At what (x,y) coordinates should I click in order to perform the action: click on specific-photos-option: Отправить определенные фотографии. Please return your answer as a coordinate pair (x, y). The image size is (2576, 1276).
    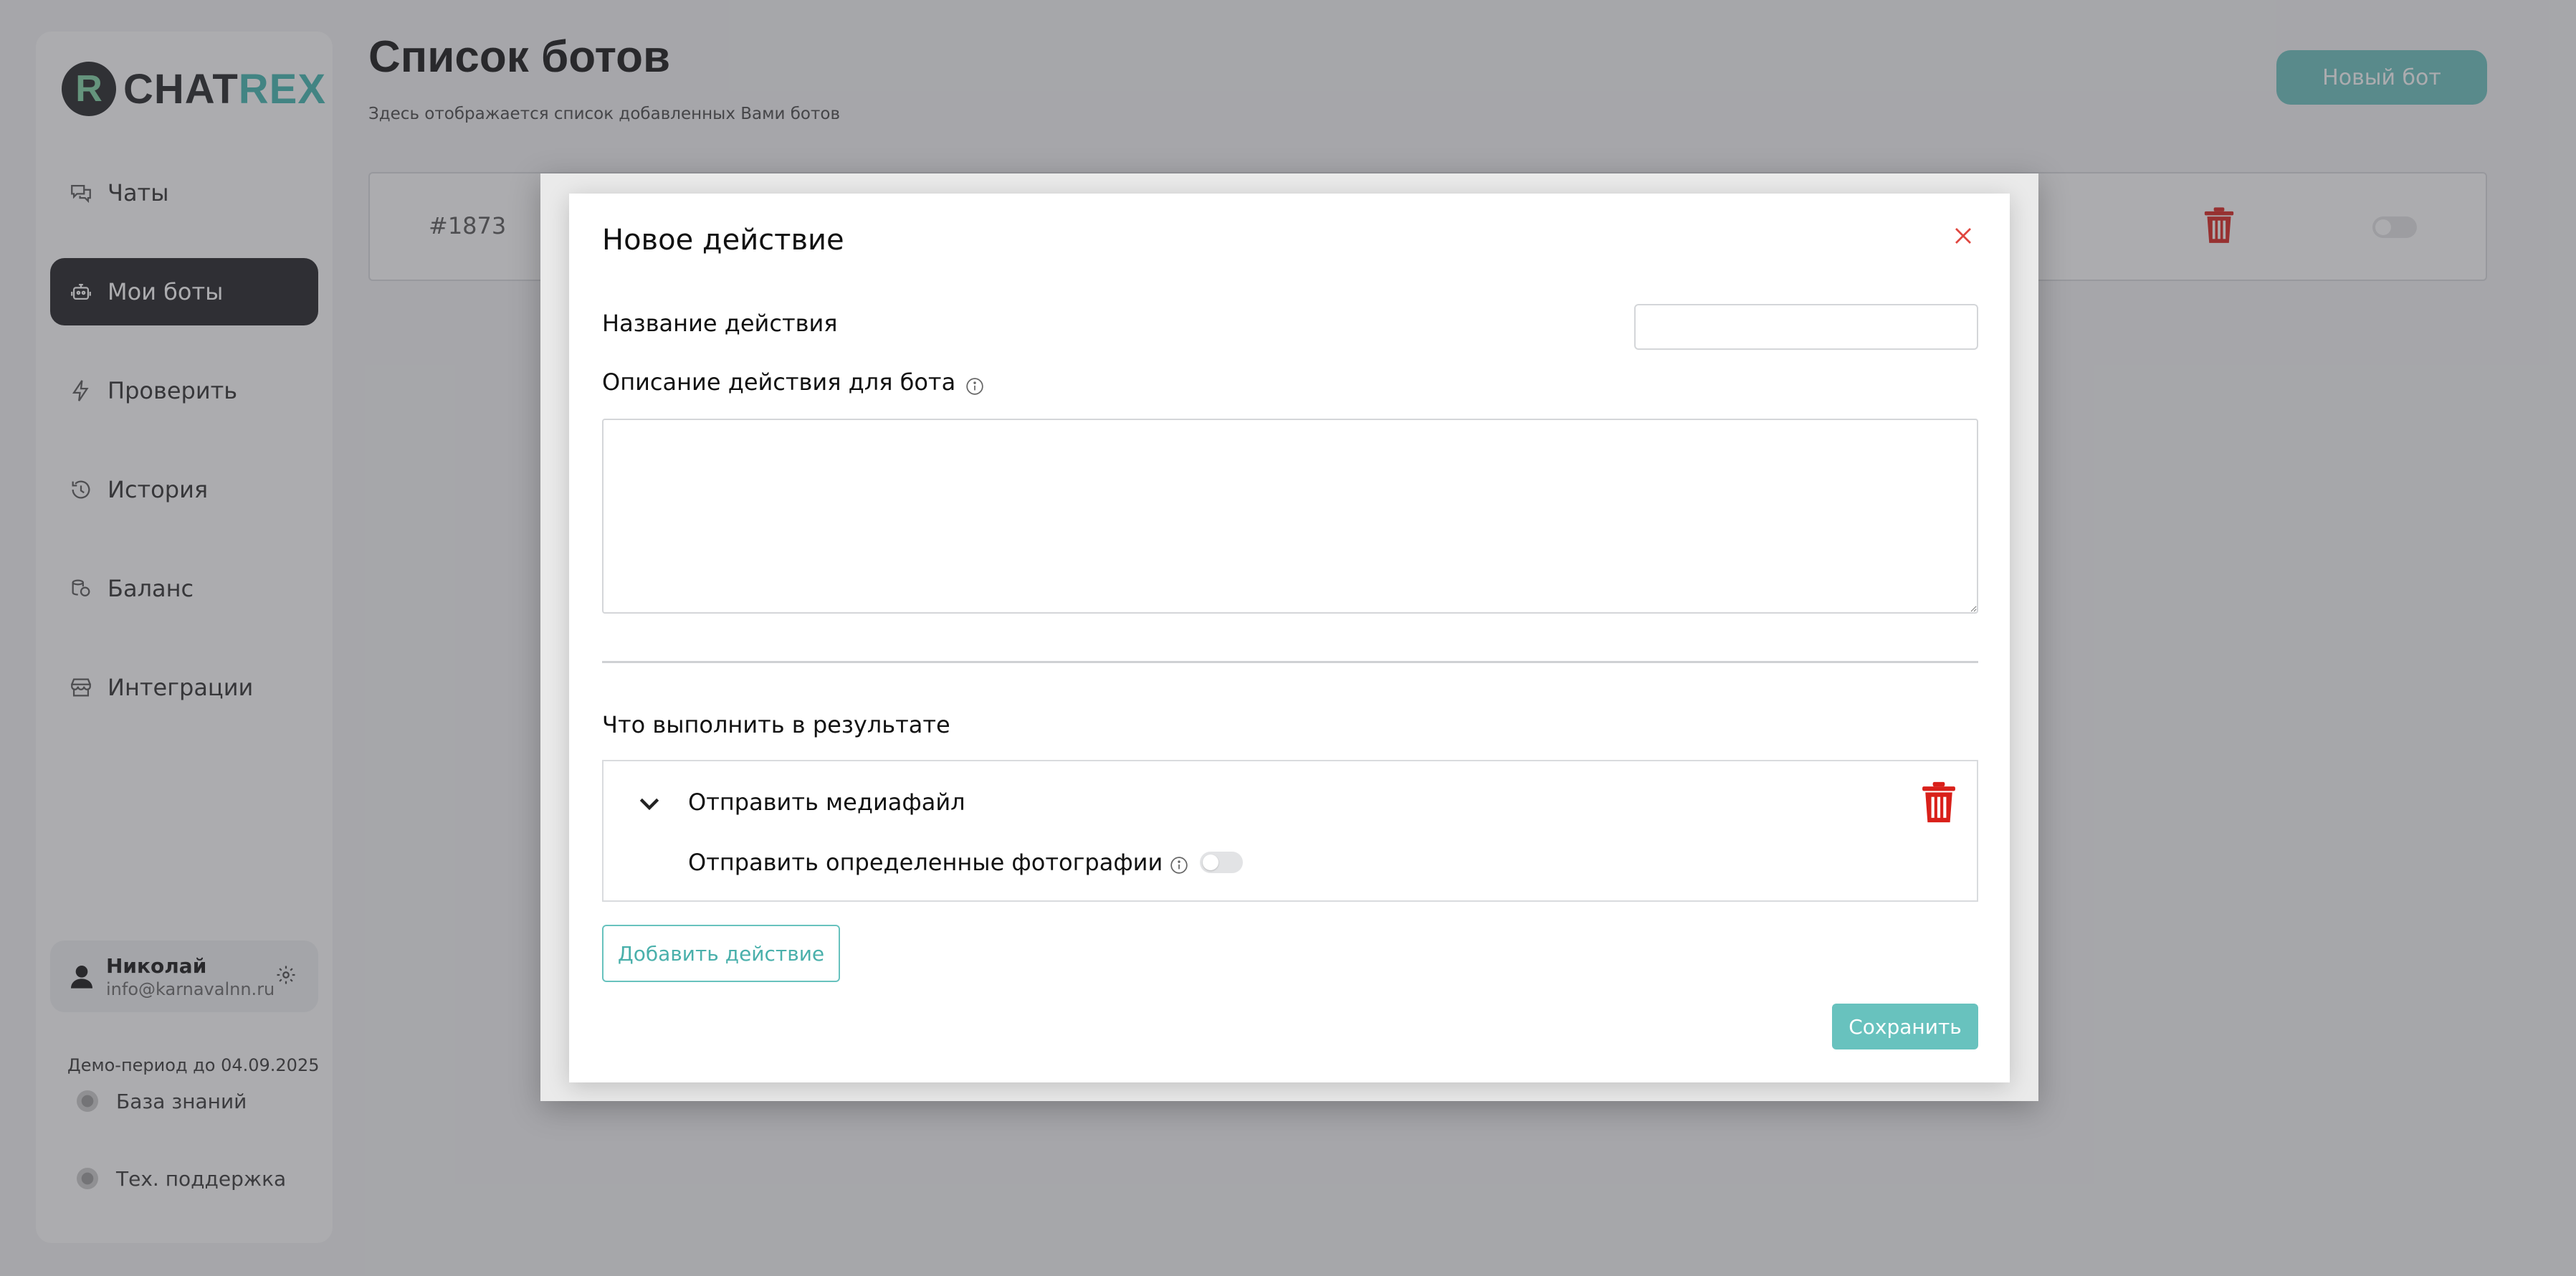
    Looking at the image, I should click on (966, 862).